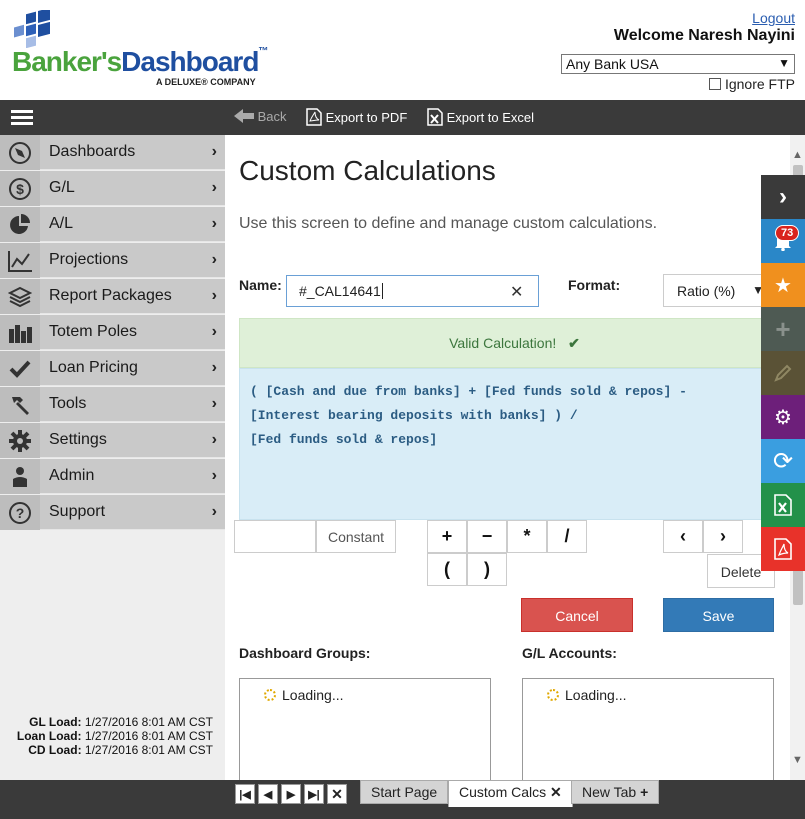  Describe the element at coordinates (344, 439) in the screenshot. I see `formula-line: [Fed funds sold & repos]` at that location.